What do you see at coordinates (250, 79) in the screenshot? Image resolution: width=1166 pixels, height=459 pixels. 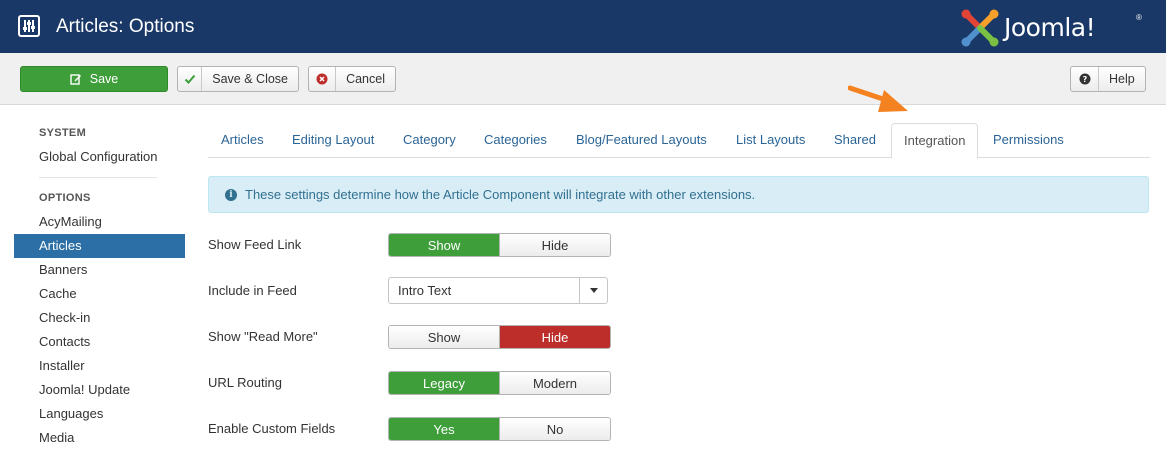 I see `save-and-close-label: Save & Close` at bounding box center [250, 79].